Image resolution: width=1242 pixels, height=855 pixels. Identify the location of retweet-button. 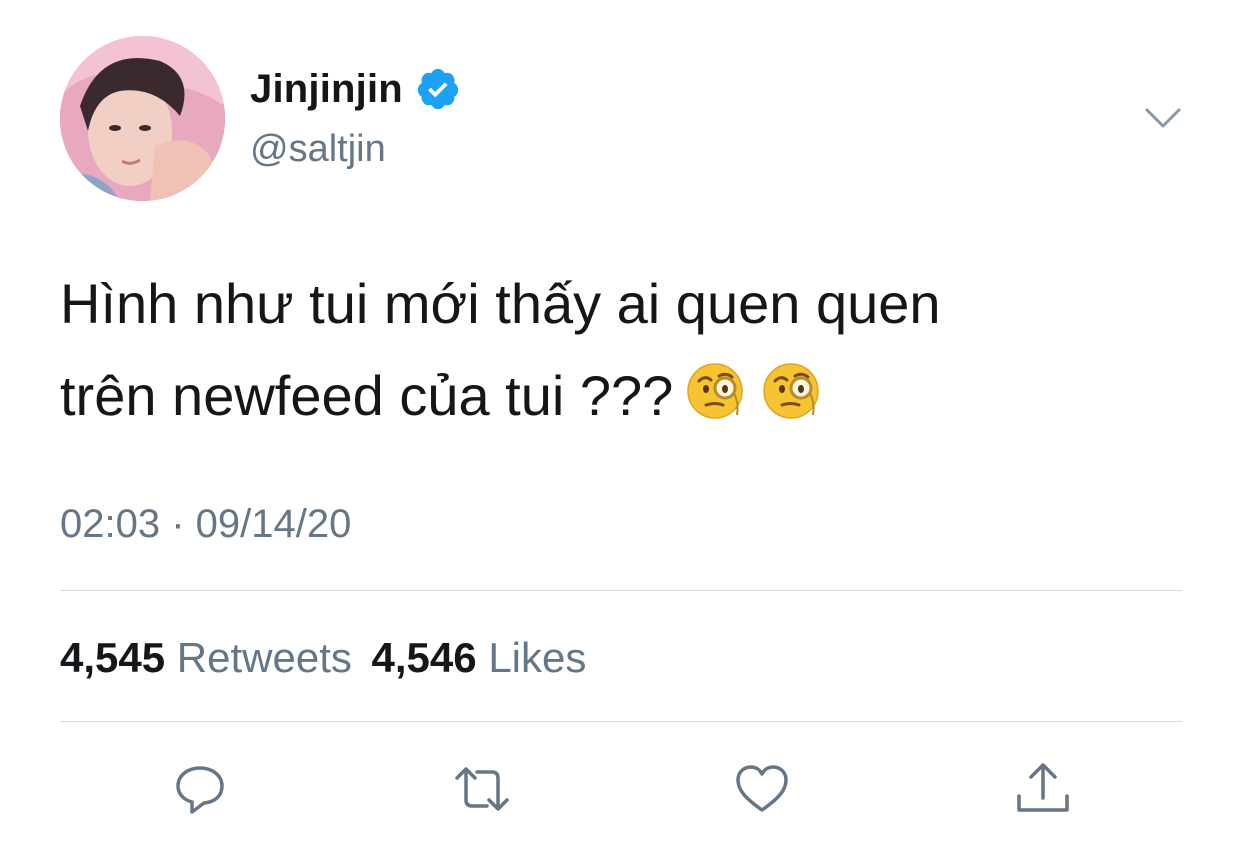
(482, 789).